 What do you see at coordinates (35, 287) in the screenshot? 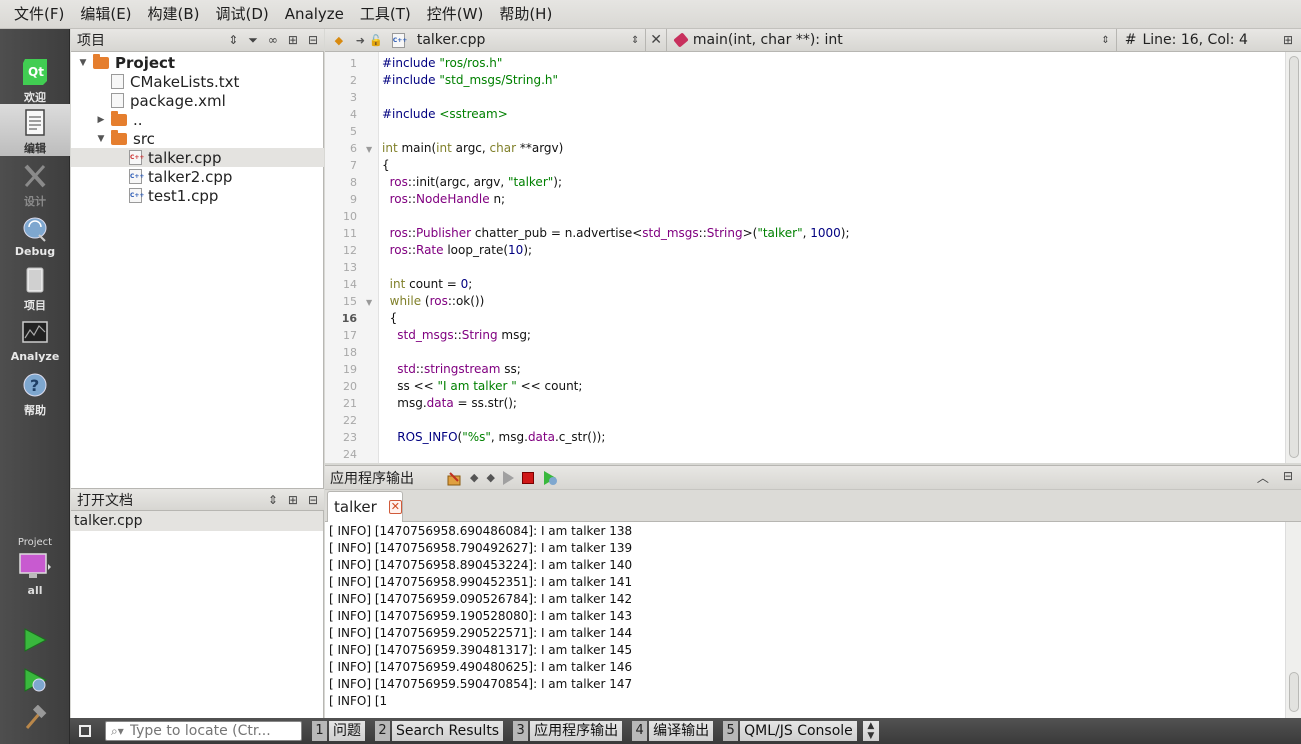
I see `mode-projects: 项目` at bounding box center [35, 287].